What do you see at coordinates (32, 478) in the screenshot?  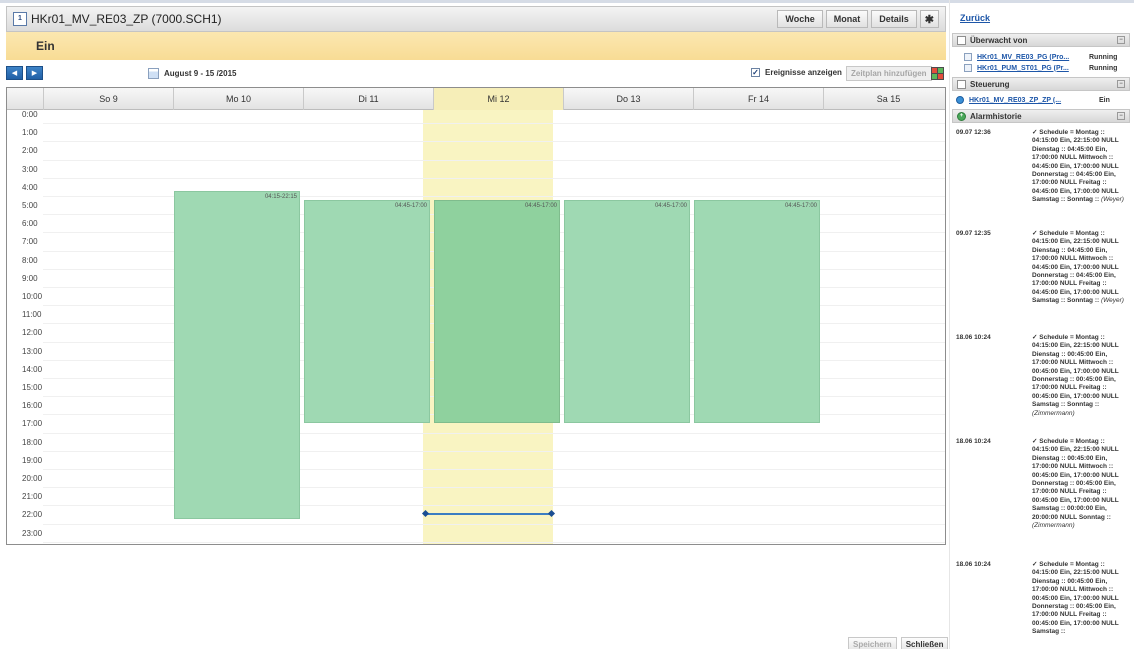 I see `hour-label: 20:00` at bounding box center [32, 478].